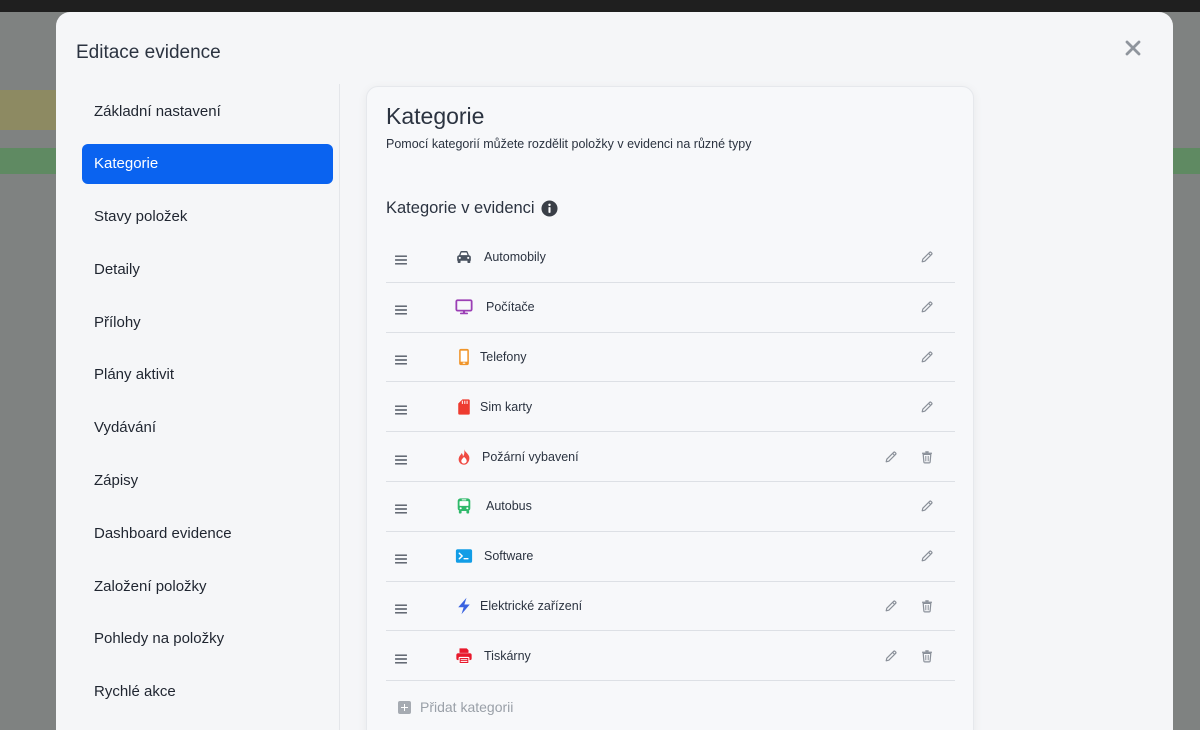 Image resolution: width=1200 pixels, height=730 pixels. Describe the element at coordinates (464, 357) in the screenshot. I see `phone-icon` at that location.